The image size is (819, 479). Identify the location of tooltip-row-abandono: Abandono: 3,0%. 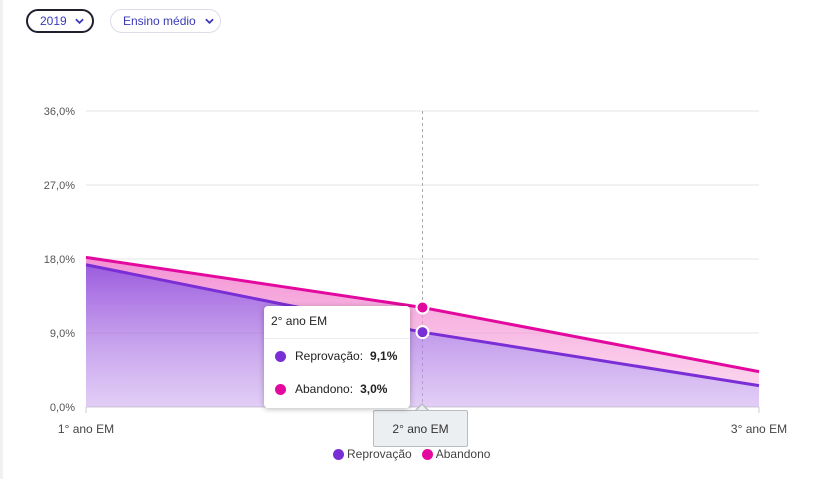
(331, 389).